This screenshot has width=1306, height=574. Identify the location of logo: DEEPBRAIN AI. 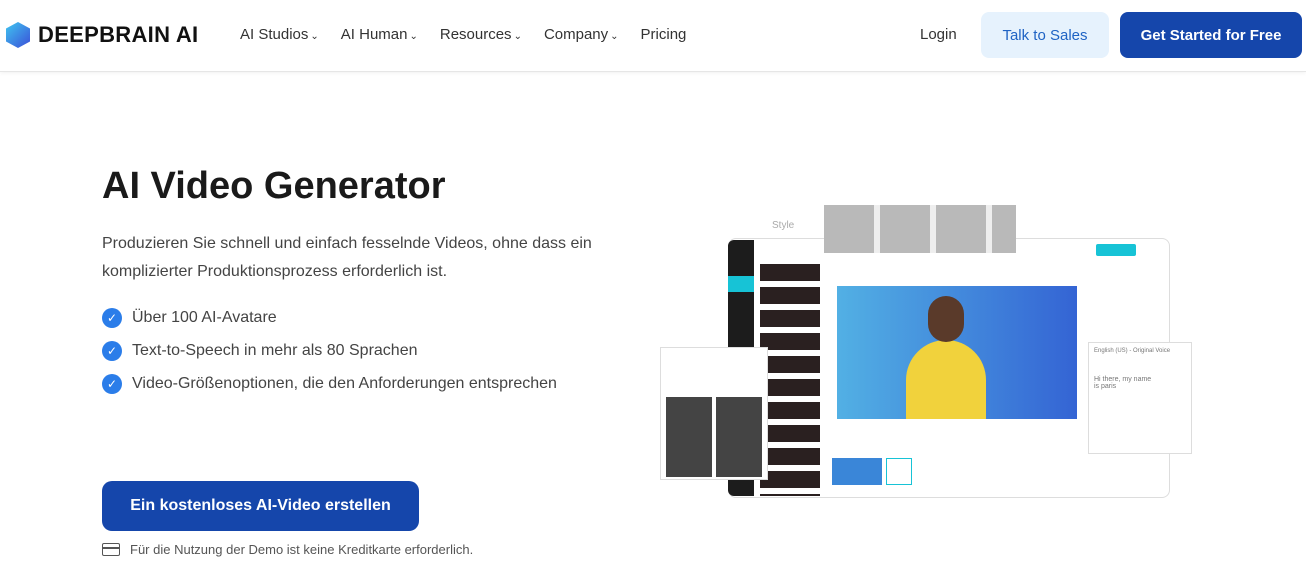
(102, 35).